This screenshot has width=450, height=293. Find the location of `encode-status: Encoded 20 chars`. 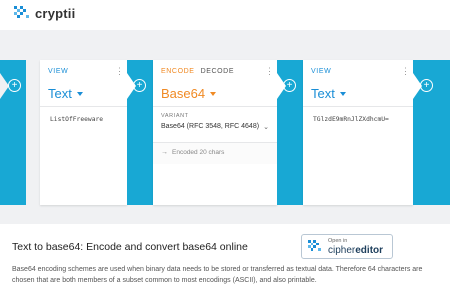

encode-status: Encoded 20 chars is located at coordinates (198, 152).